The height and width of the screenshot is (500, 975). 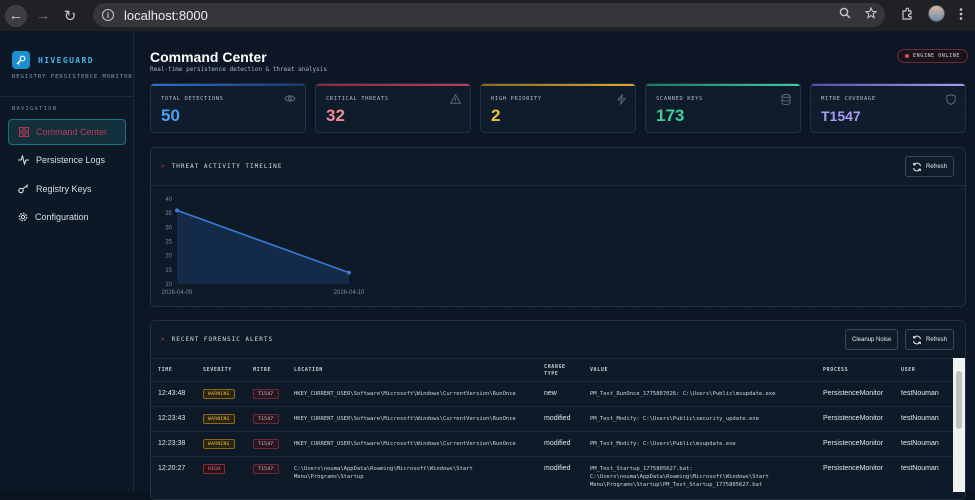 What do you see at coordinates (172, 468) in the screenshot?
I see `cell-time: 12:20:27` at bounding box center [172, 468].